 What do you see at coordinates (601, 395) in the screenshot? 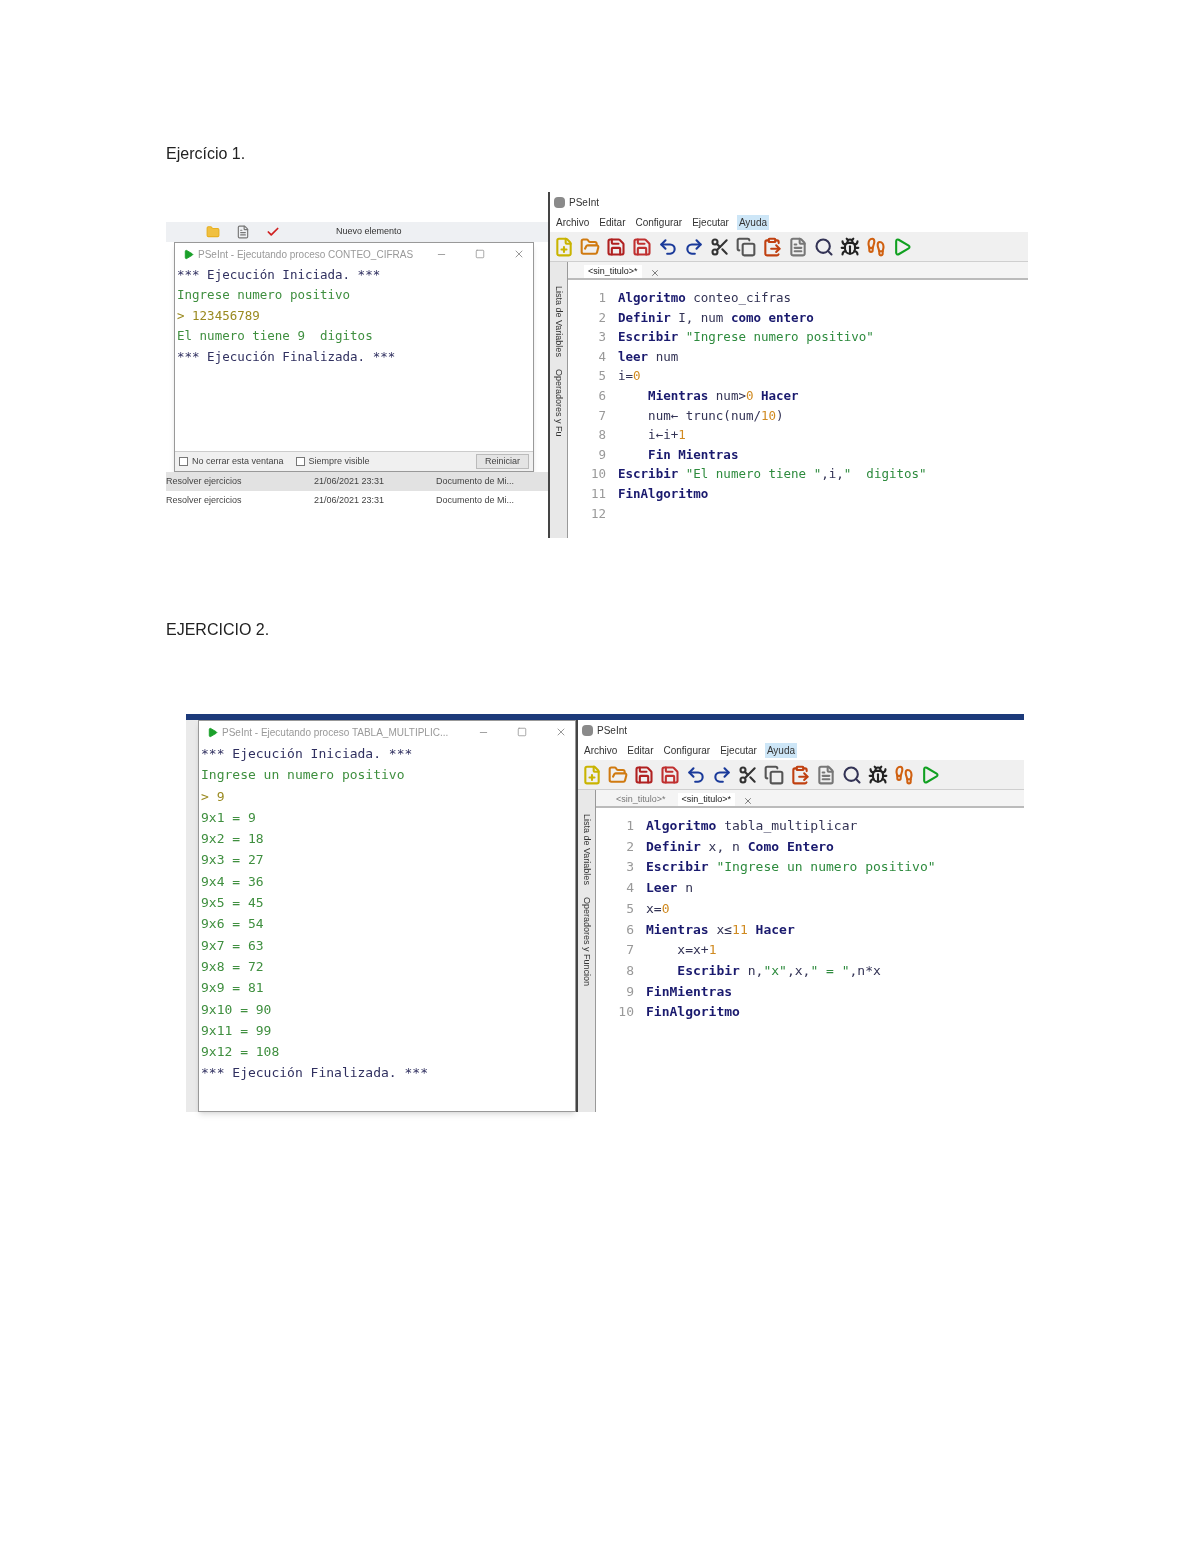
I see `line-number: 6` at bounding box center [601, 395].